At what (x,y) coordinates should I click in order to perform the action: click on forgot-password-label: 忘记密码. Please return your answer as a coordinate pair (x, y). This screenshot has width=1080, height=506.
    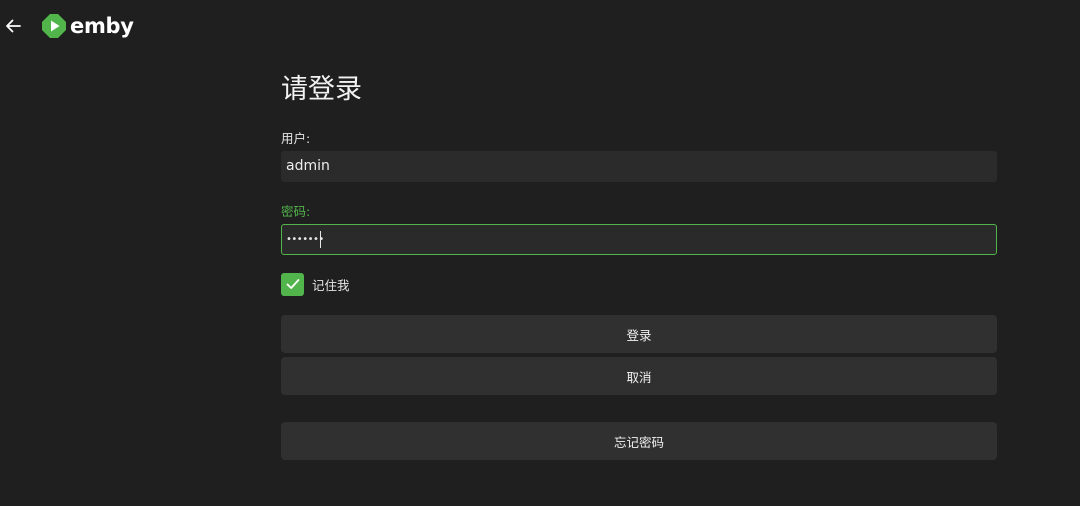
    Looking at the image, I should click on (638, 442).